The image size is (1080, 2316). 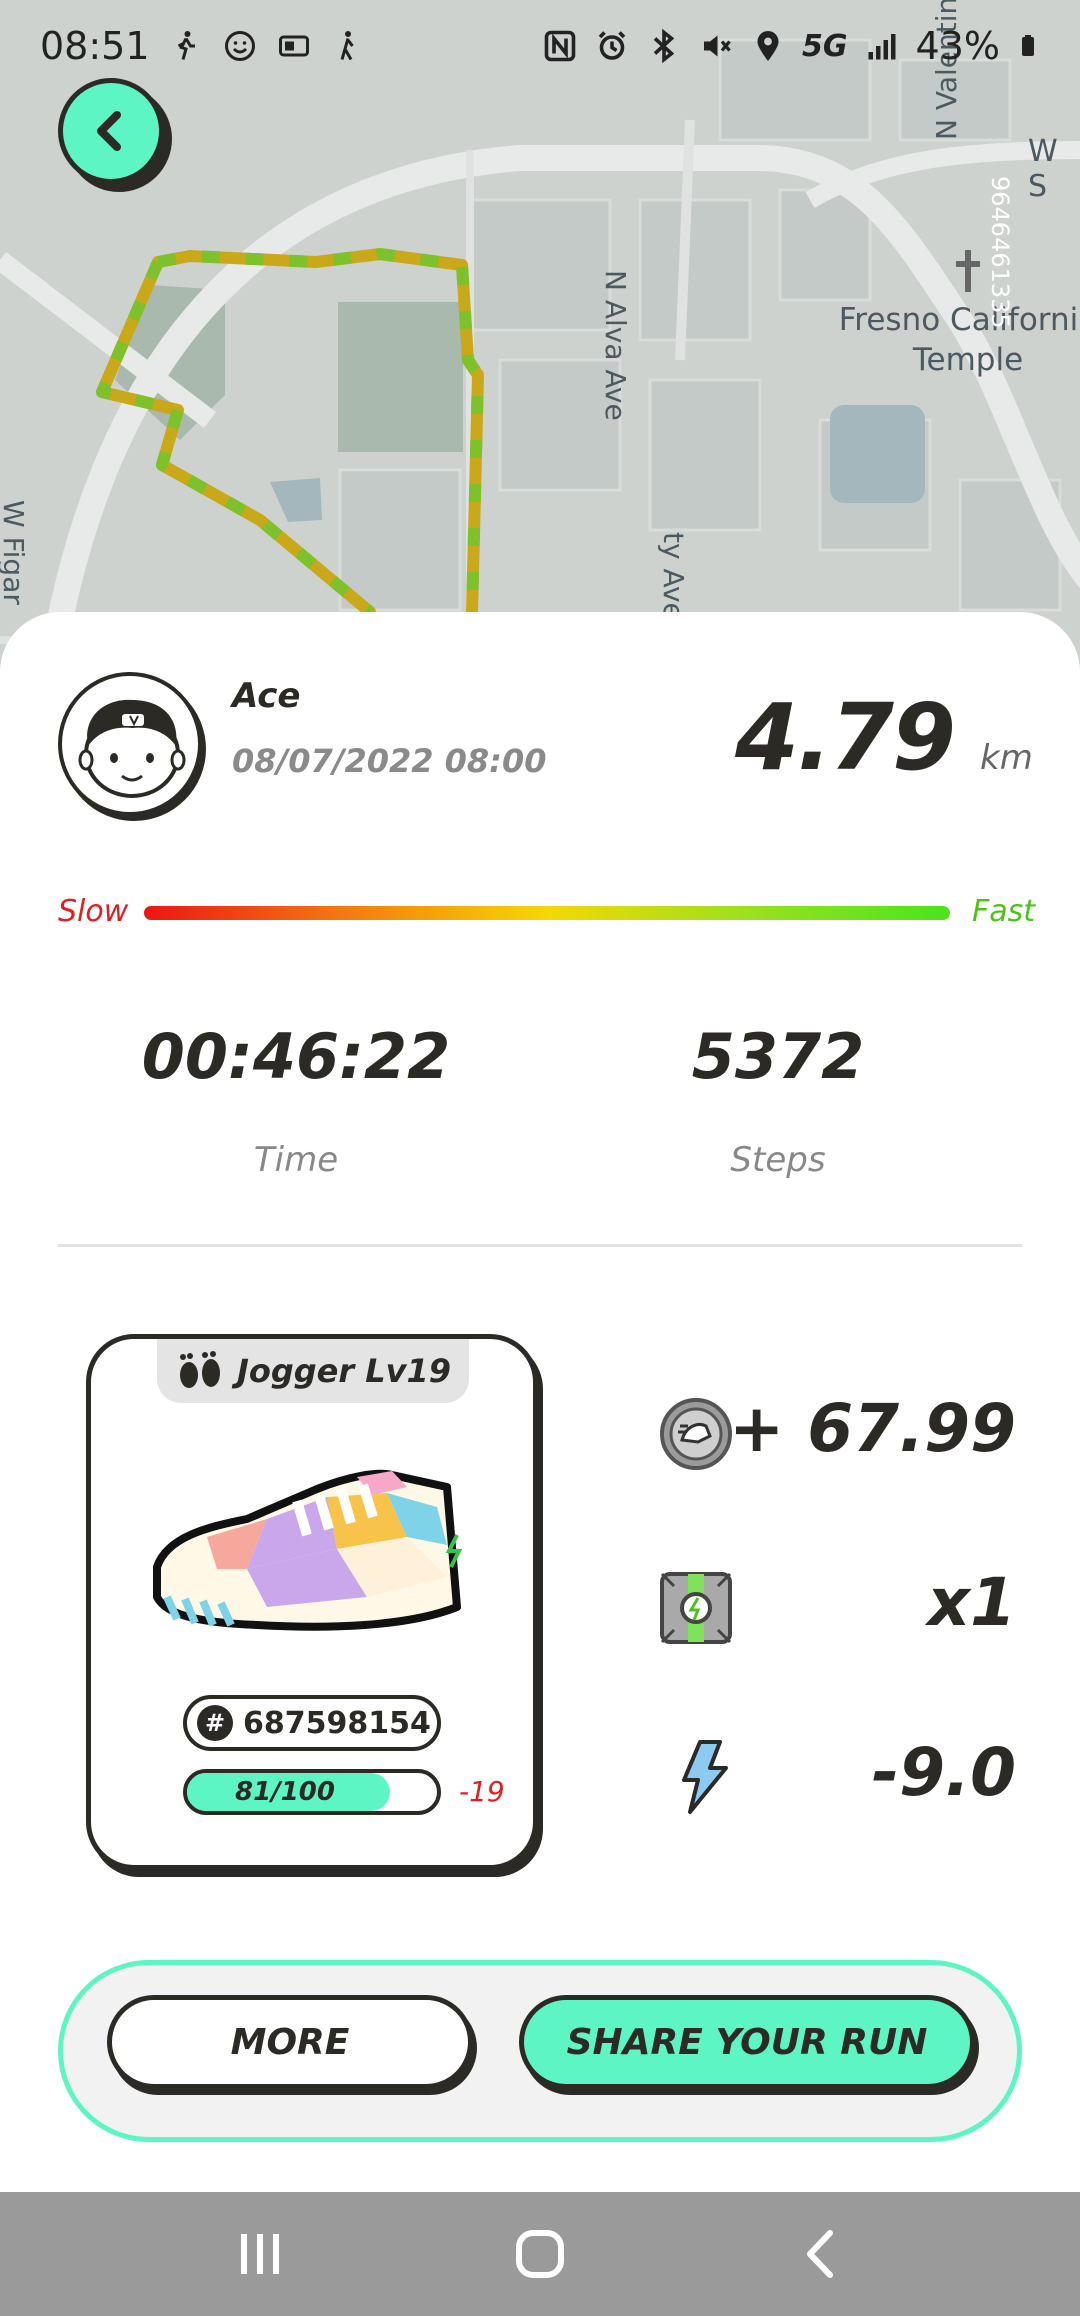 What do you see at coordinates (825, 46) in the screenshot?
I see `network-type: 5G` at bounding box center [825, 46].